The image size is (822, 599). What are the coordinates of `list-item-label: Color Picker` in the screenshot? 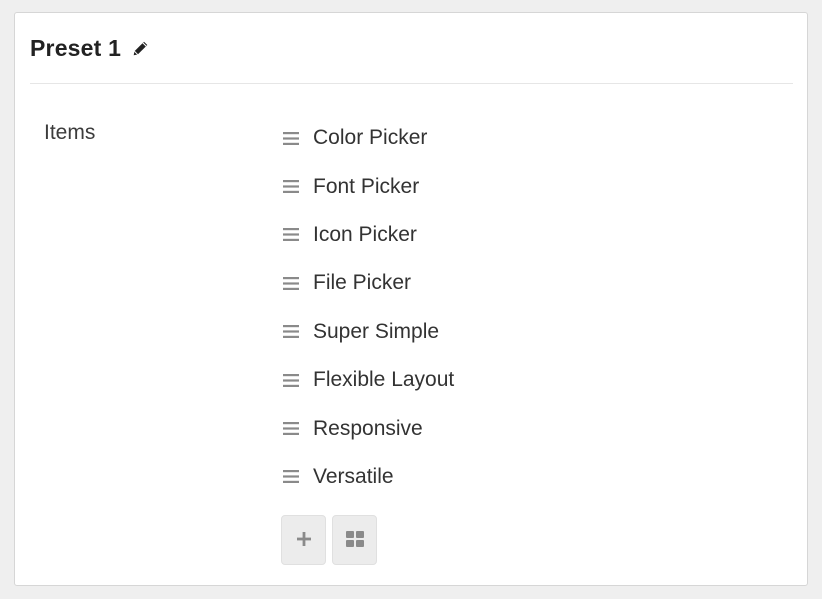 It's located at (370, 138).